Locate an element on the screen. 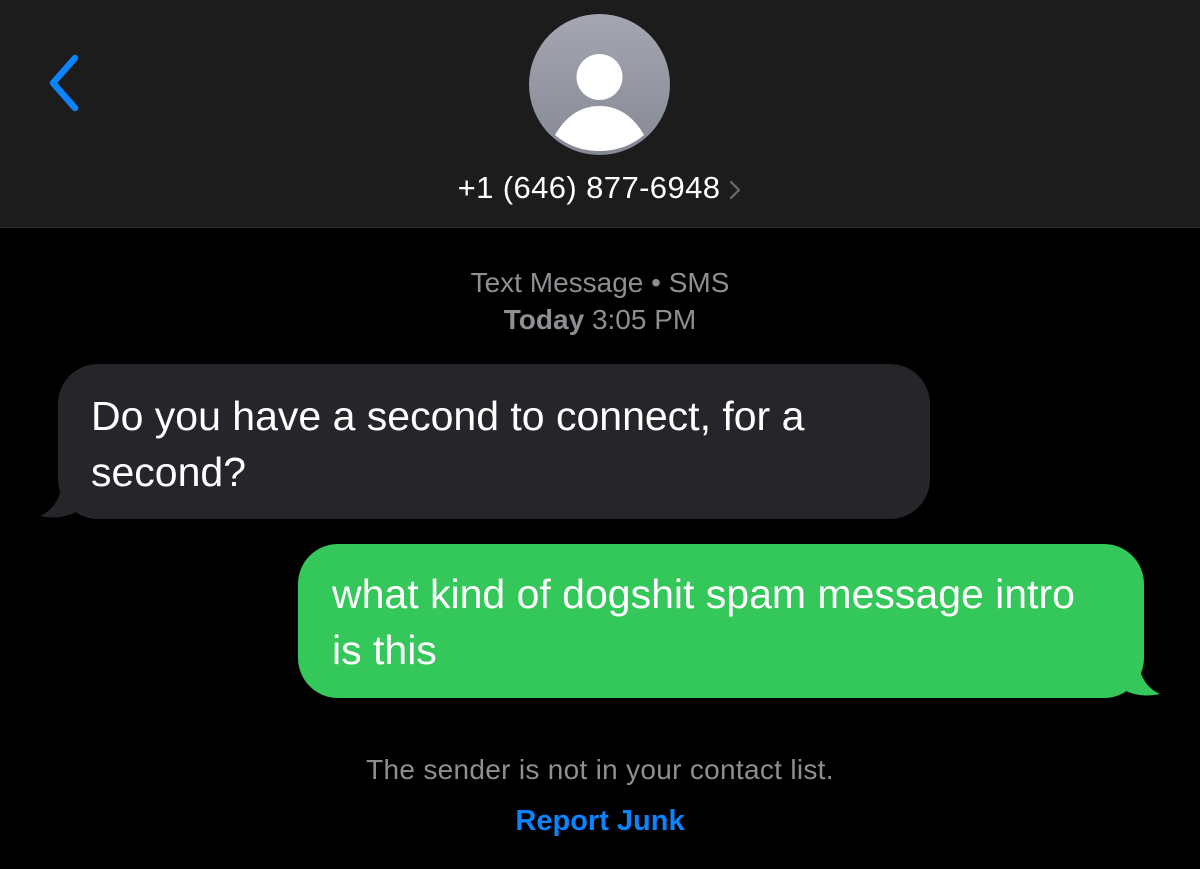 The width and height of the screenshot is (1200, 869). chevron-right-icon is located at coordinates (735, 190).